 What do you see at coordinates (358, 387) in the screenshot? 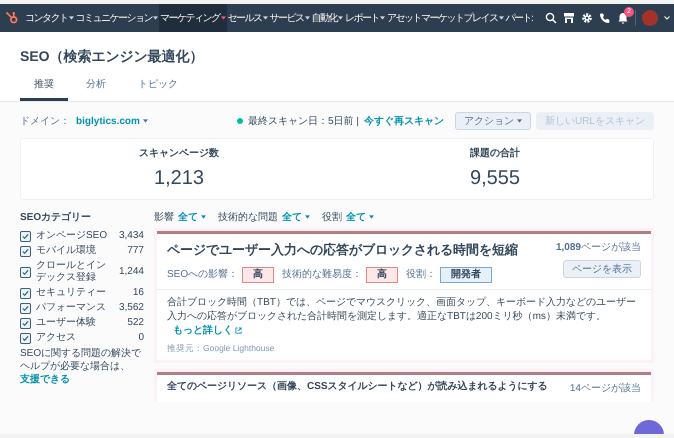
I see `recommendation-title: 全てのページリソース（画像、CSSスタイルシートなど）が読み込まれるようにする` at bounding box center [358, 387].